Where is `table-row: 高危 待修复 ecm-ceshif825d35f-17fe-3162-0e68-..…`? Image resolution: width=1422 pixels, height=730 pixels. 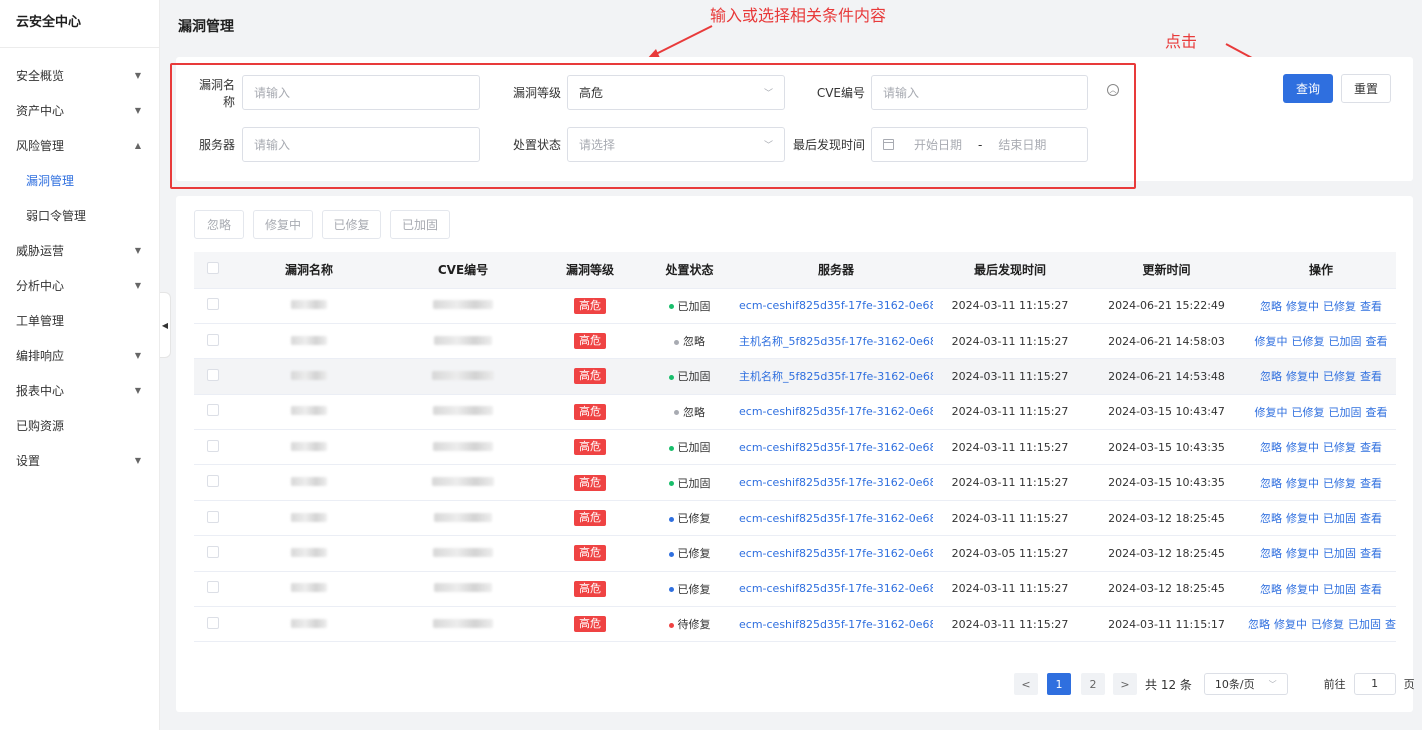
table-row: 高危 待修复 ecm-ceshif825d35f-17fe-3162-0e68-..… is located at coordinates (795, 624).